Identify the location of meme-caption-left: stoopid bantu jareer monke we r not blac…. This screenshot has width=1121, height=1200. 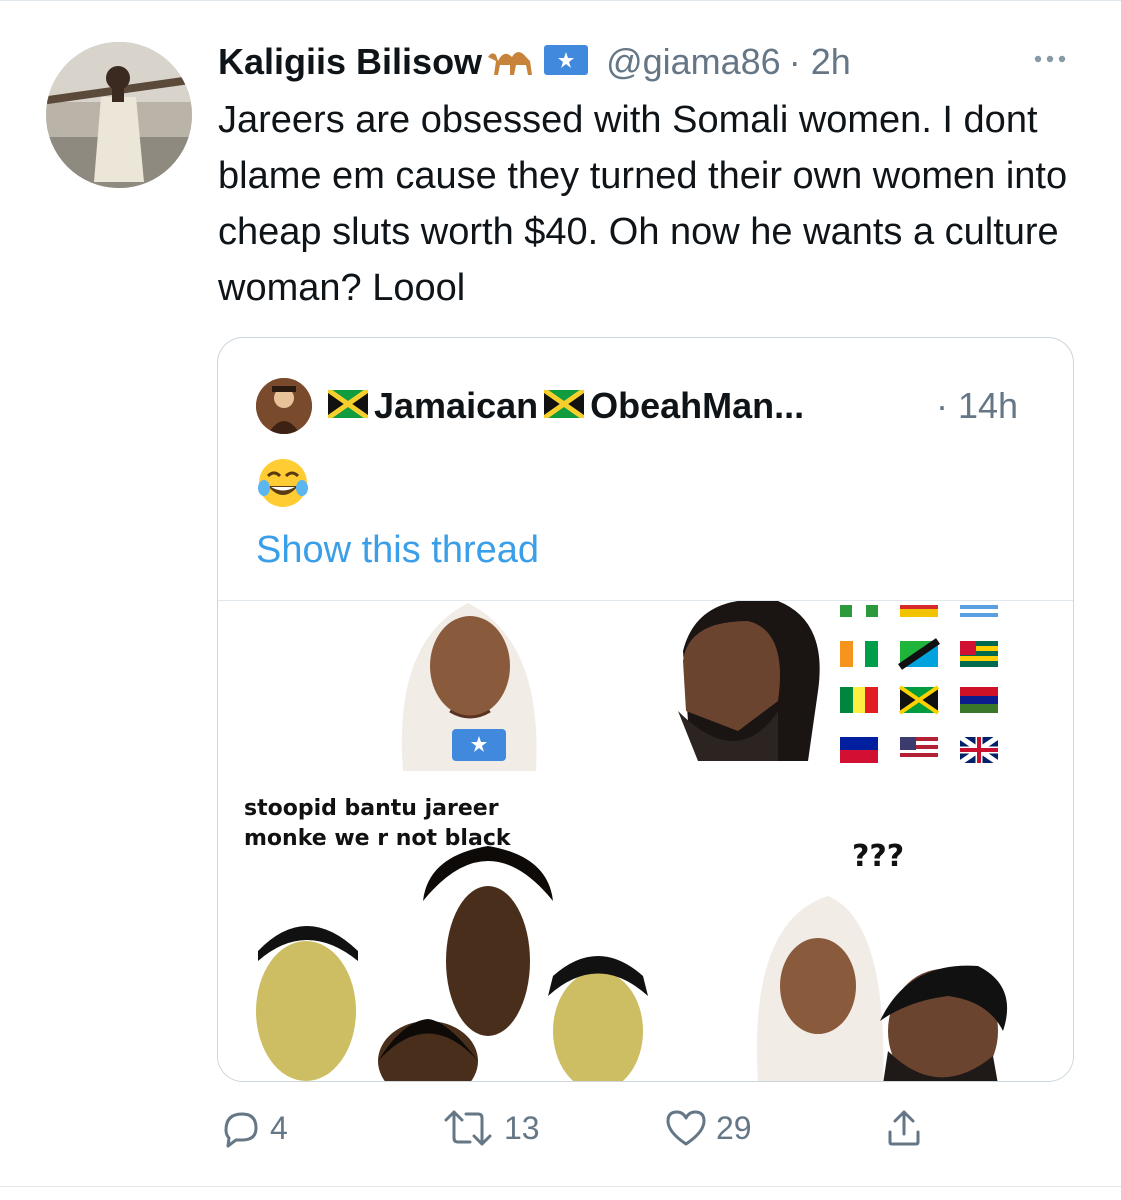
(377, 823).